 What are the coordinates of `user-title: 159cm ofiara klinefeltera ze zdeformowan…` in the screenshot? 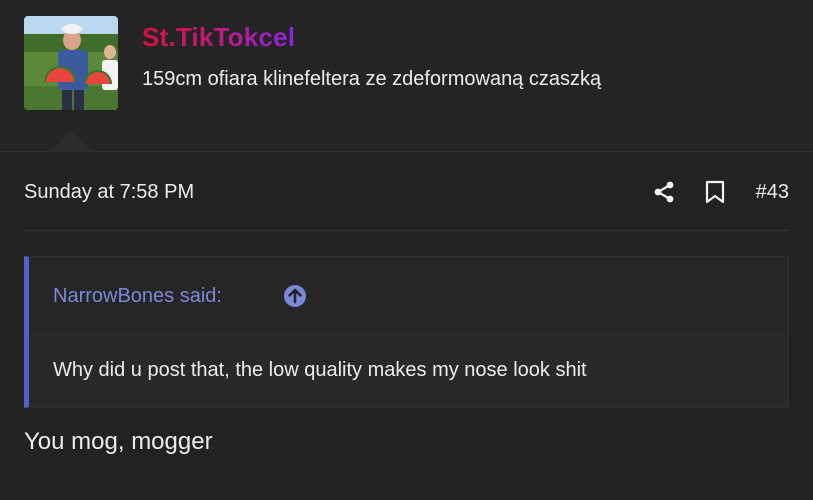 It's located at (372, 79).